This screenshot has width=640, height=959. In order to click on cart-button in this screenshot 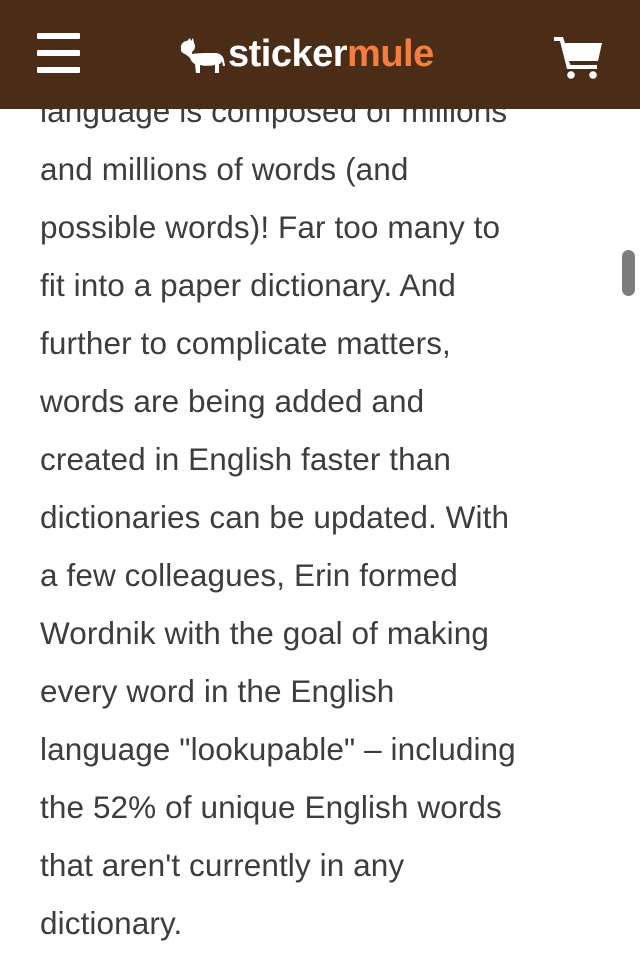, I will do `click(579, 57)`.